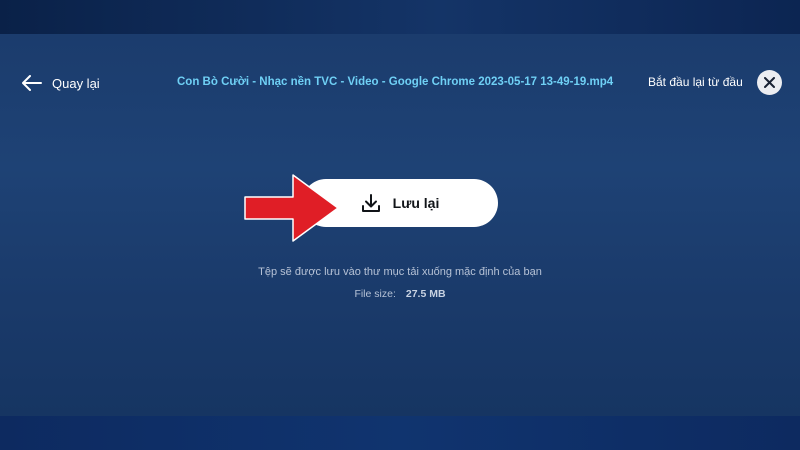  I want to click on arrow-left-icon, so click(32, 83).